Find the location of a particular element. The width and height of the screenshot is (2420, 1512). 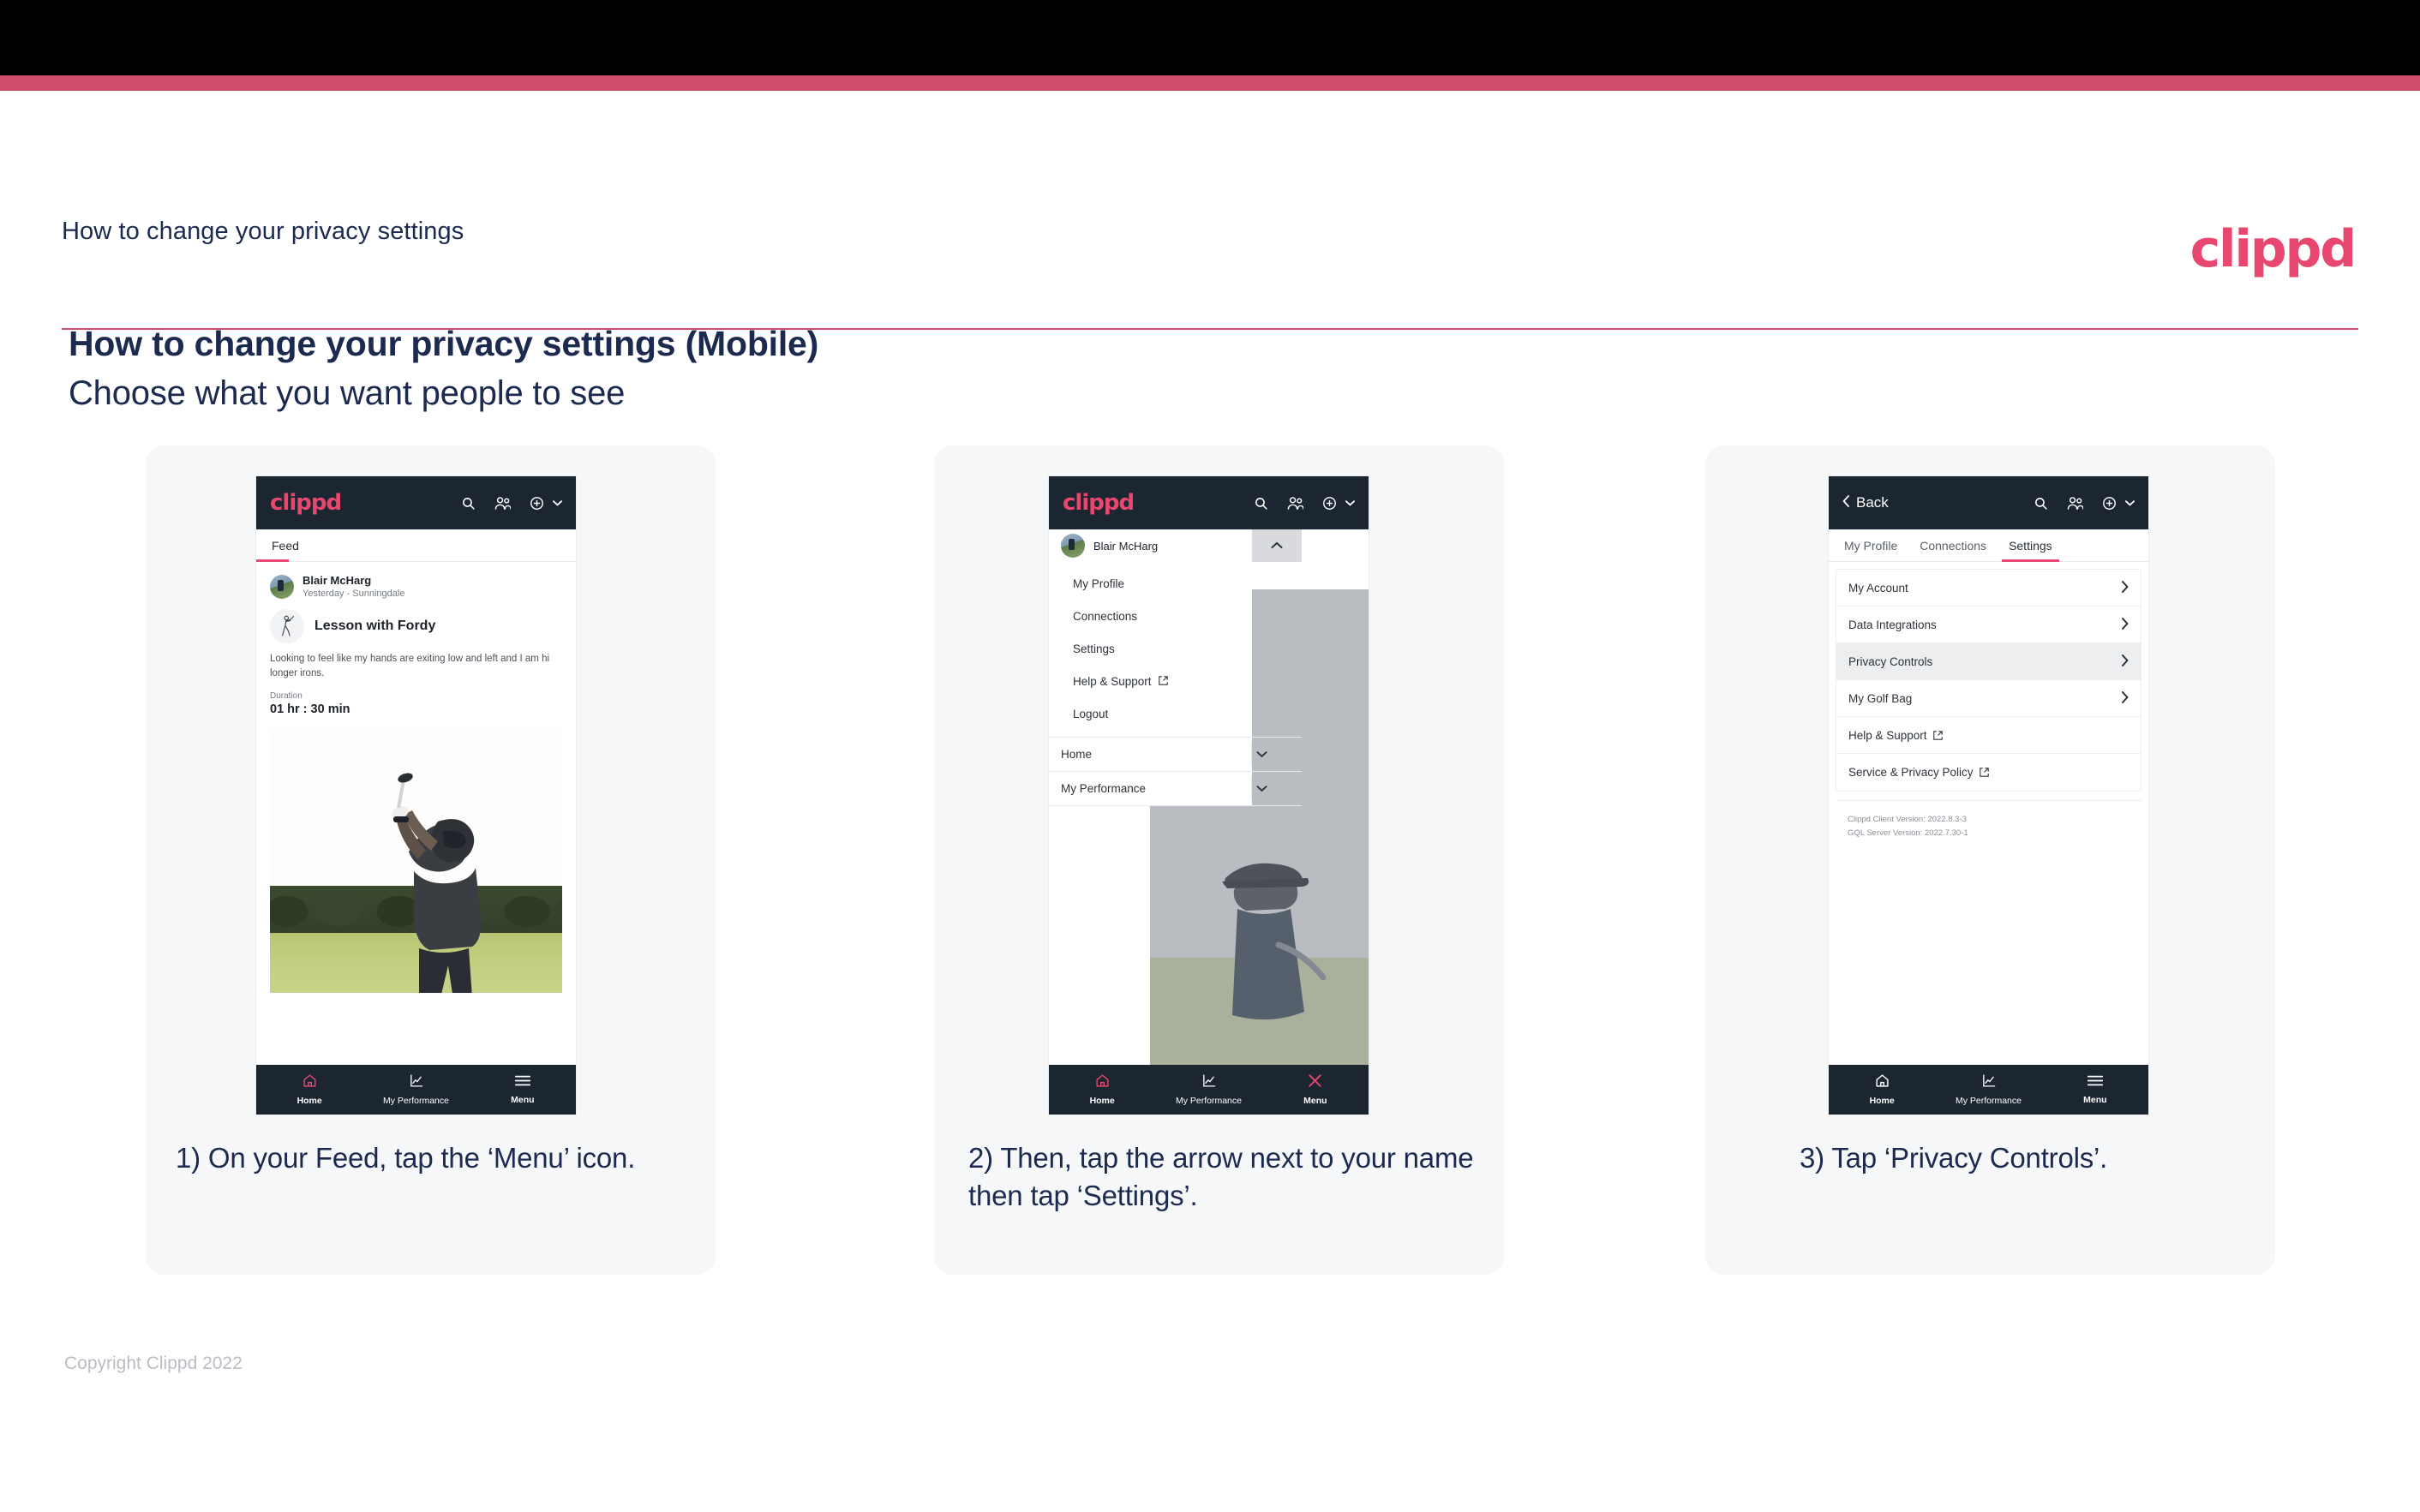

chevron-up-icon is located at coordinates (1277, 546).